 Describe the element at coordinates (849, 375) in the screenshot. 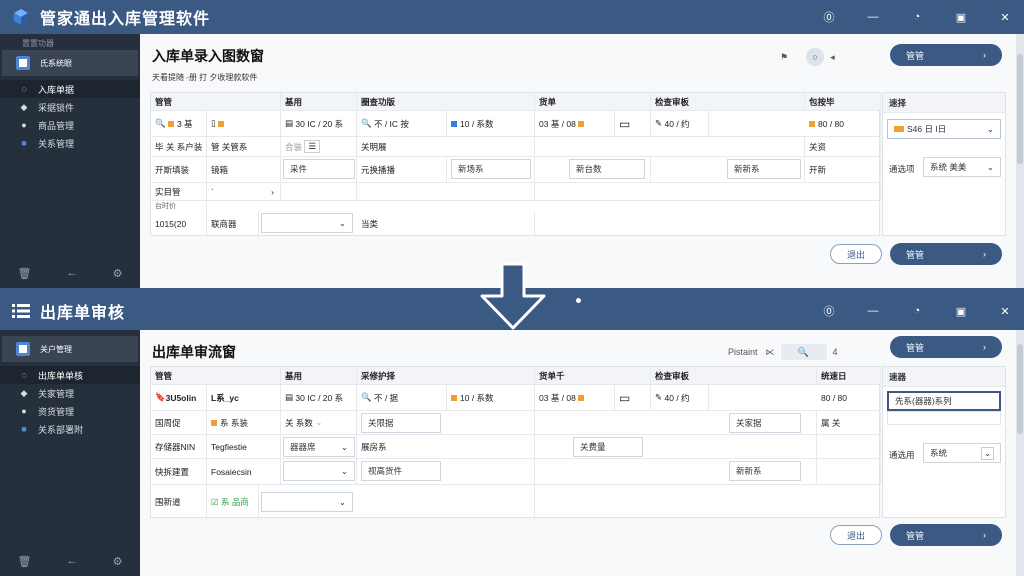

I see `col-header: 统速日` at that location.